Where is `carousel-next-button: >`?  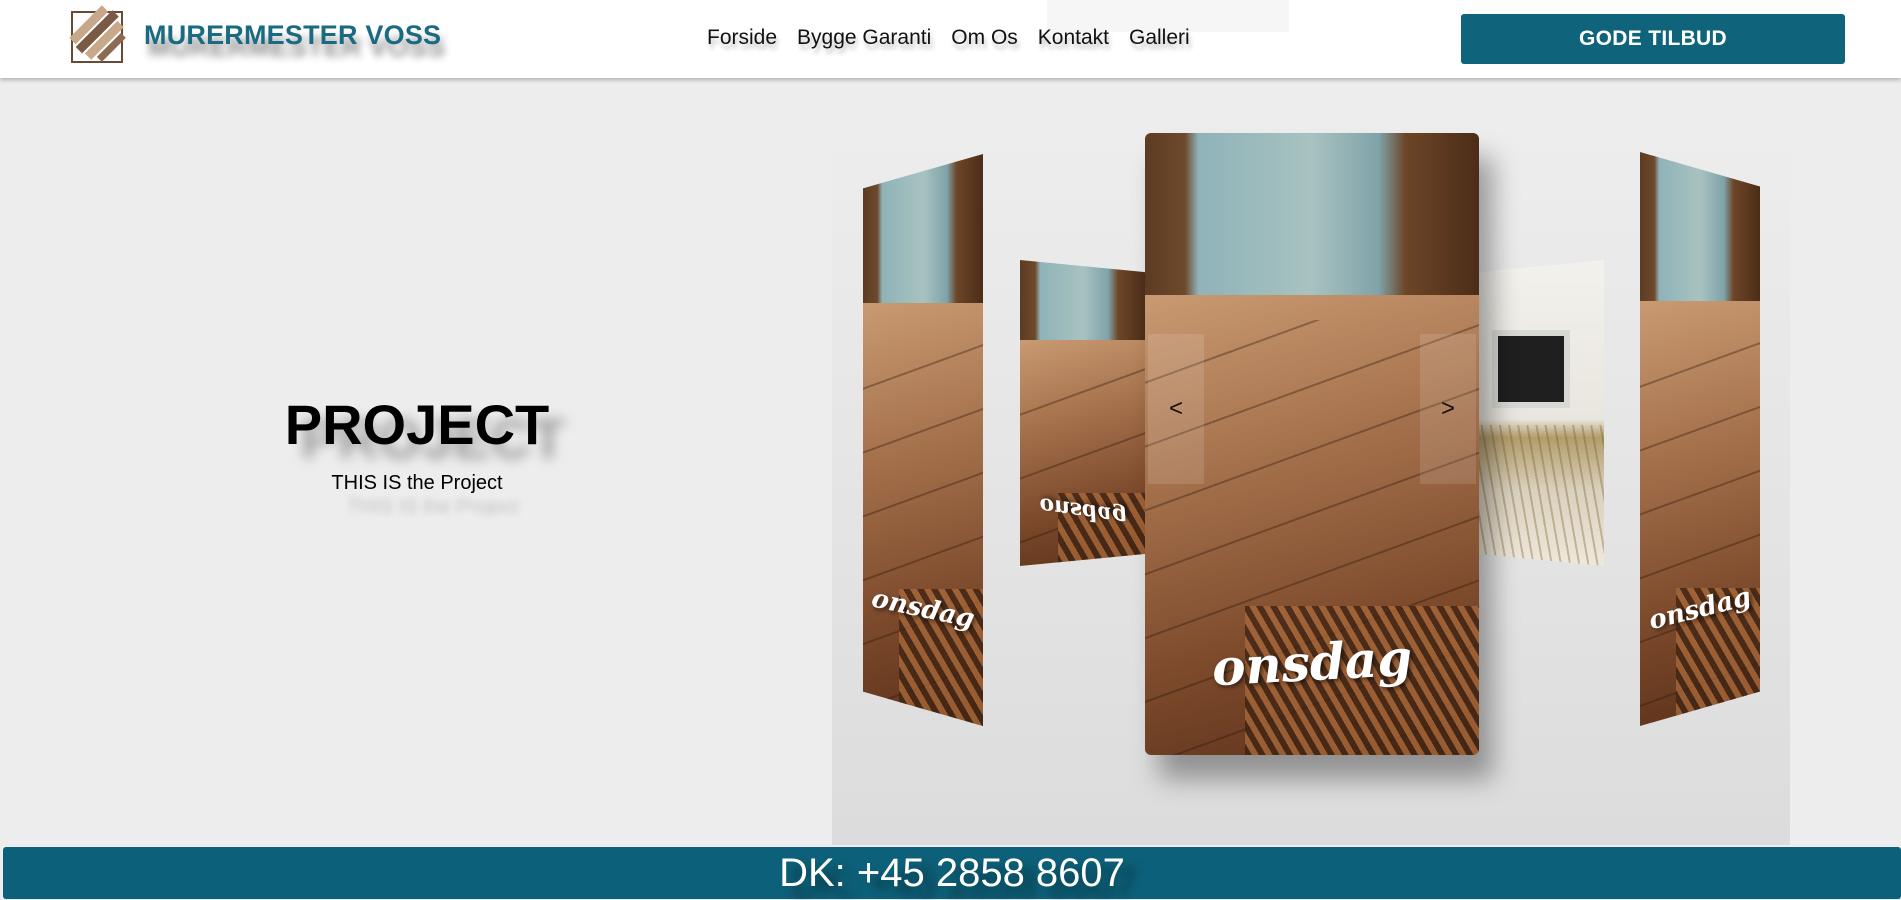 carousel-next-button: > is located at coordinates (1448, 409).